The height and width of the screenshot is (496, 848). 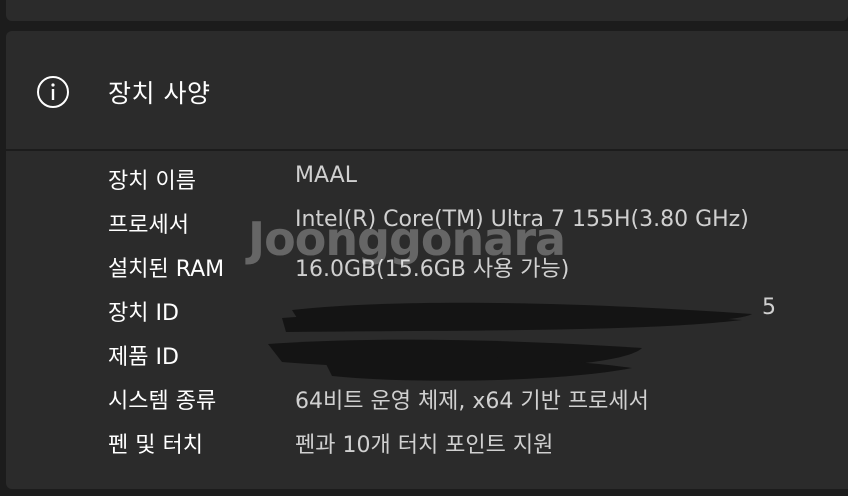 I want to click on spec-value: Intel(R) Core(TM) Ultra 7 155H(3.80 GHz), so click(x=522, y=219).